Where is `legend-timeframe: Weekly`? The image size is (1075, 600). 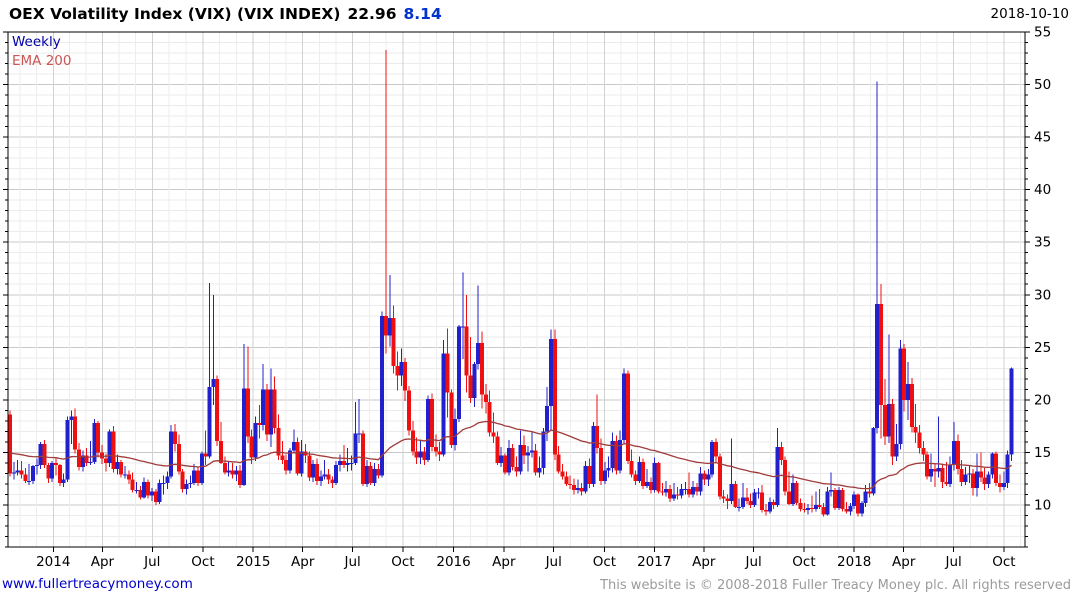 legend-timeframe: Weekly is located at coordinates (36, 42).